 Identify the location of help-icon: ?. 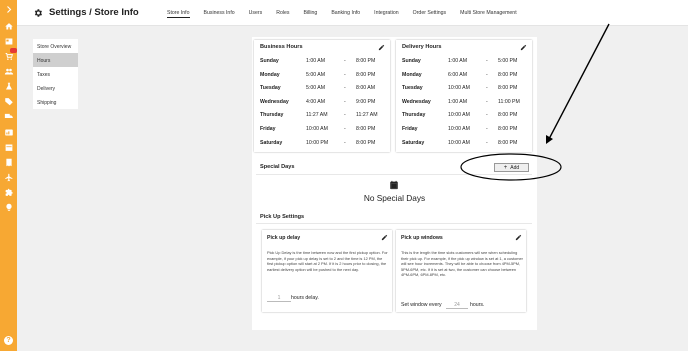
(8, 340).